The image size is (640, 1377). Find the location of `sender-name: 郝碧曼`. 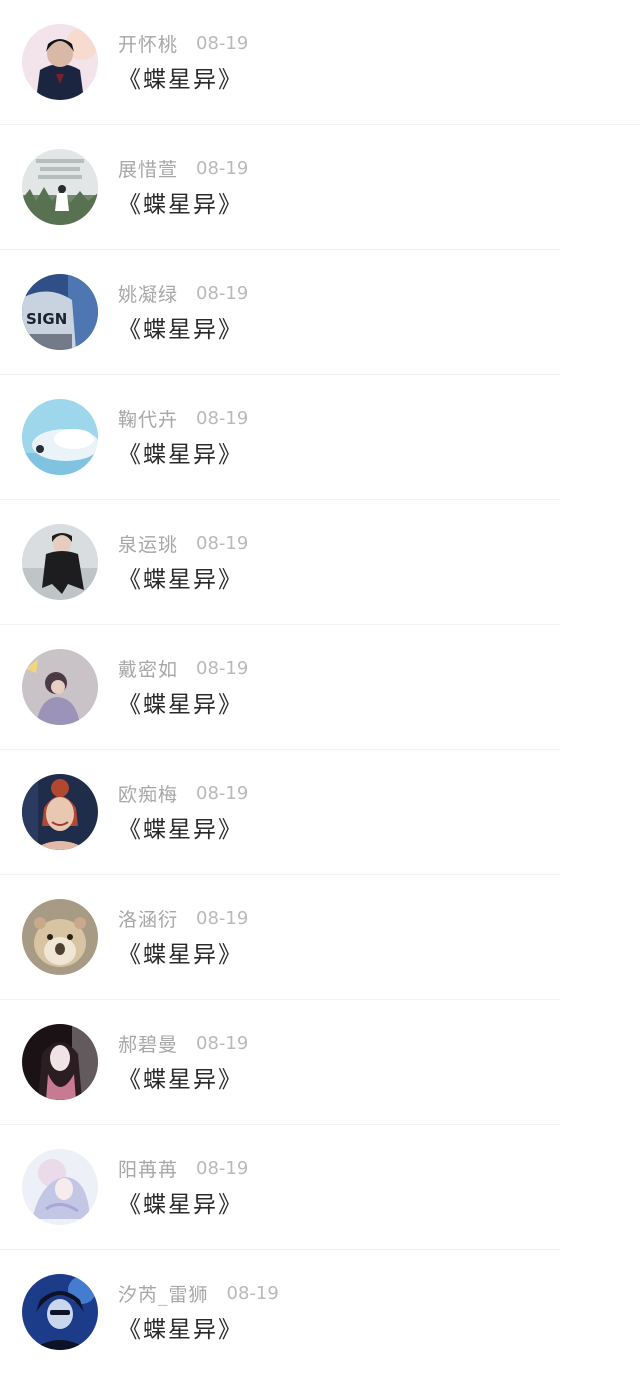

sender-name: 郝碧曼 is located at coordinates (148, 1044).